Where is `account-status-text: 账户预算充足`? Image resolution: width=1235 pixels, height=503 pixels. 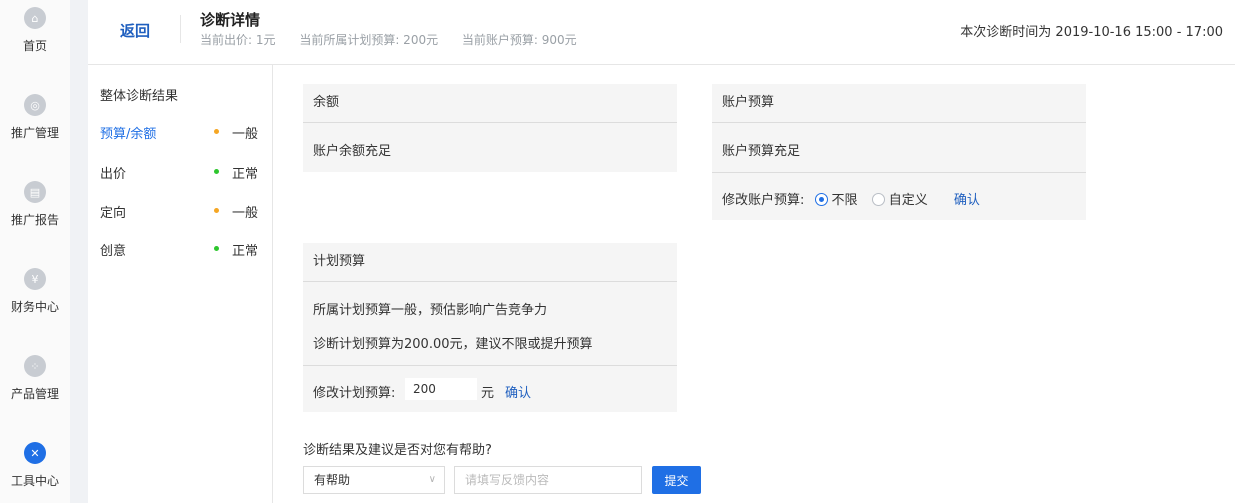
account-status-text: 账户预算充足 is located at coordinates (761, 151).